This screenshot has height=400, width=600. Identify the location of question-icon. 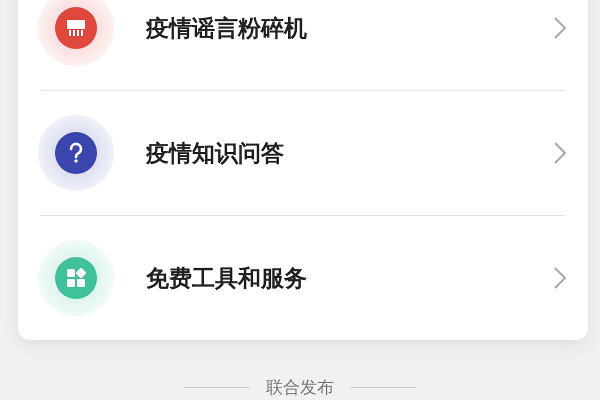
(76, 152).